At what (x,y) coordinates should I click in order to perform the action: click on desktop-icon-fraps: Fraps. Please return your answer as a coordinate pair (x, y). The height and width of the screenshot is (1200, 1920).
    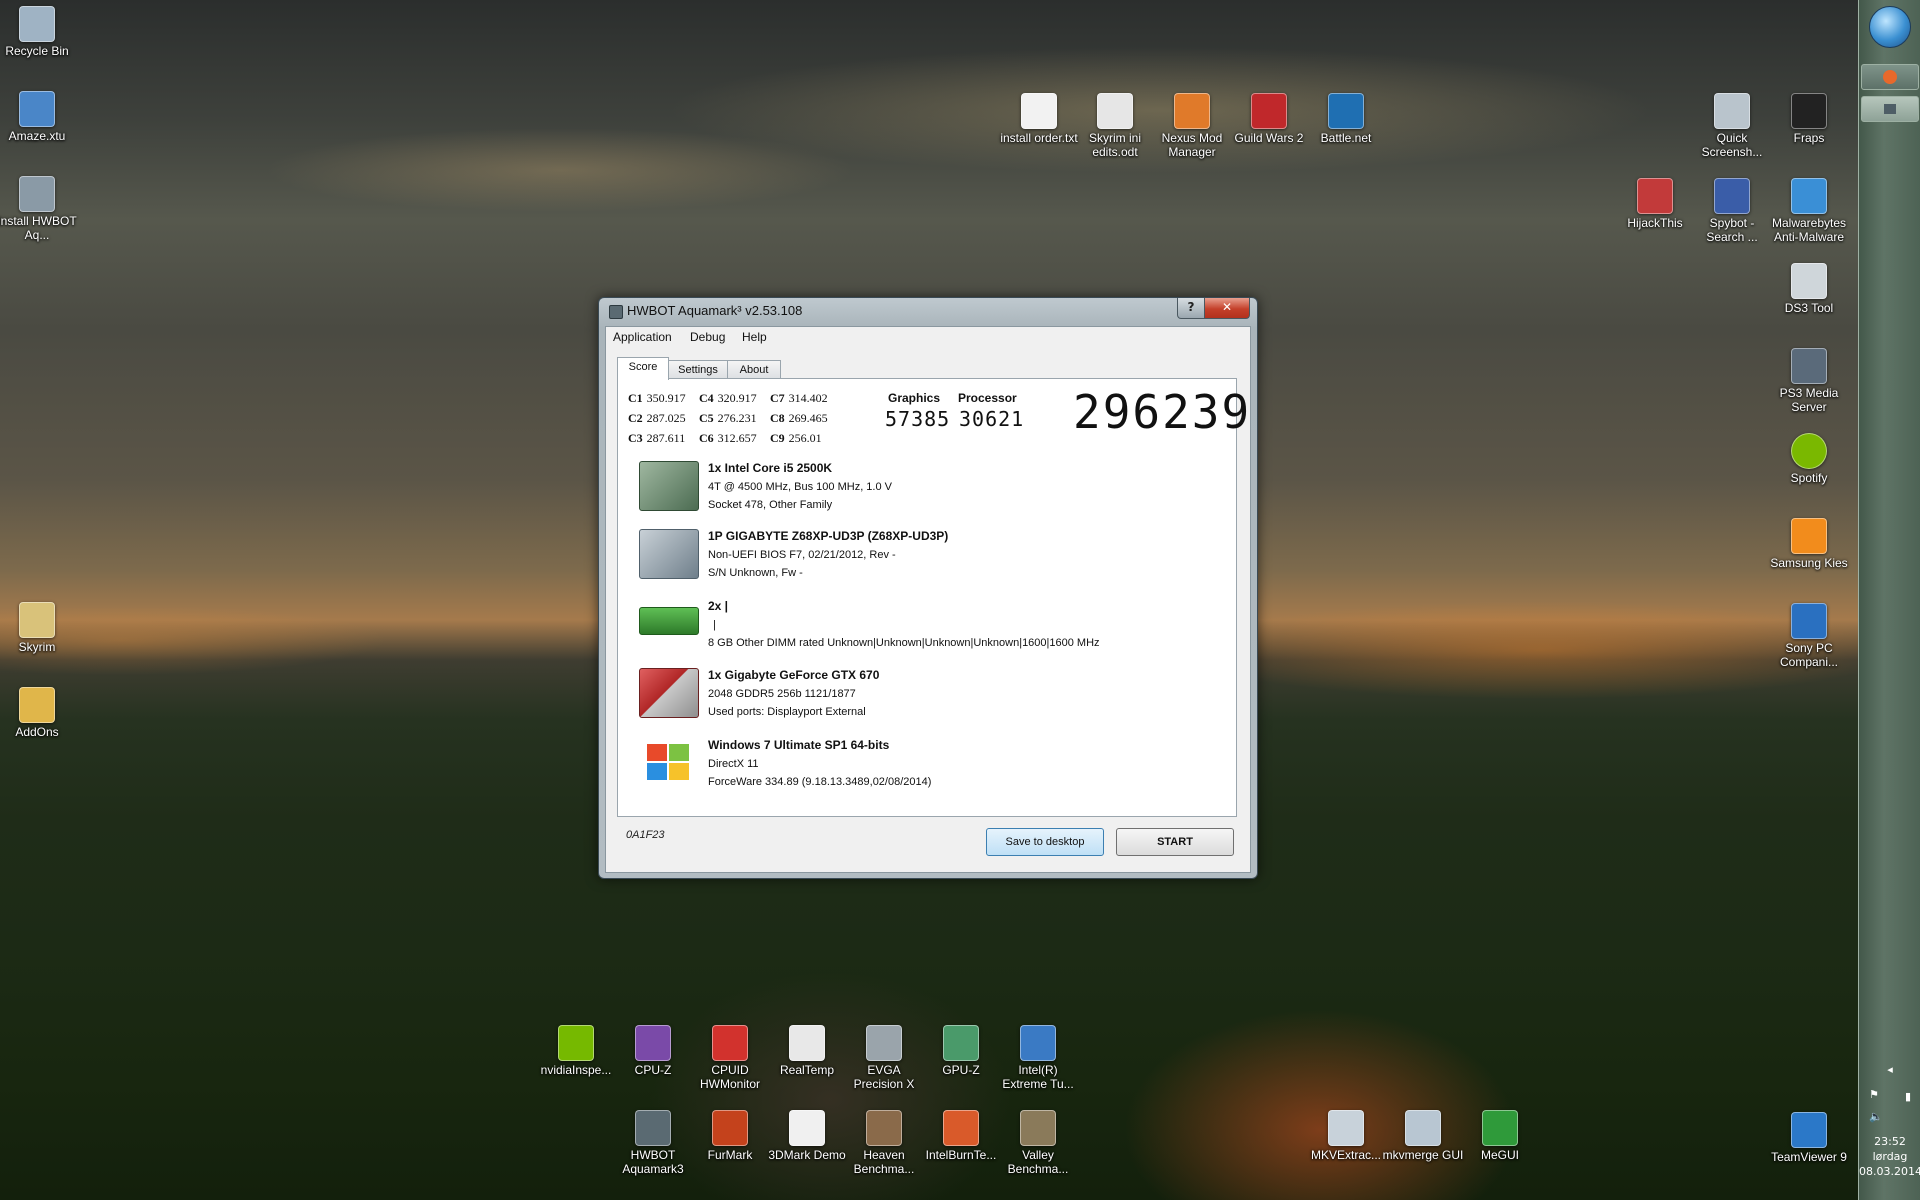
    Looking at the image, I should click on (1809, 119).